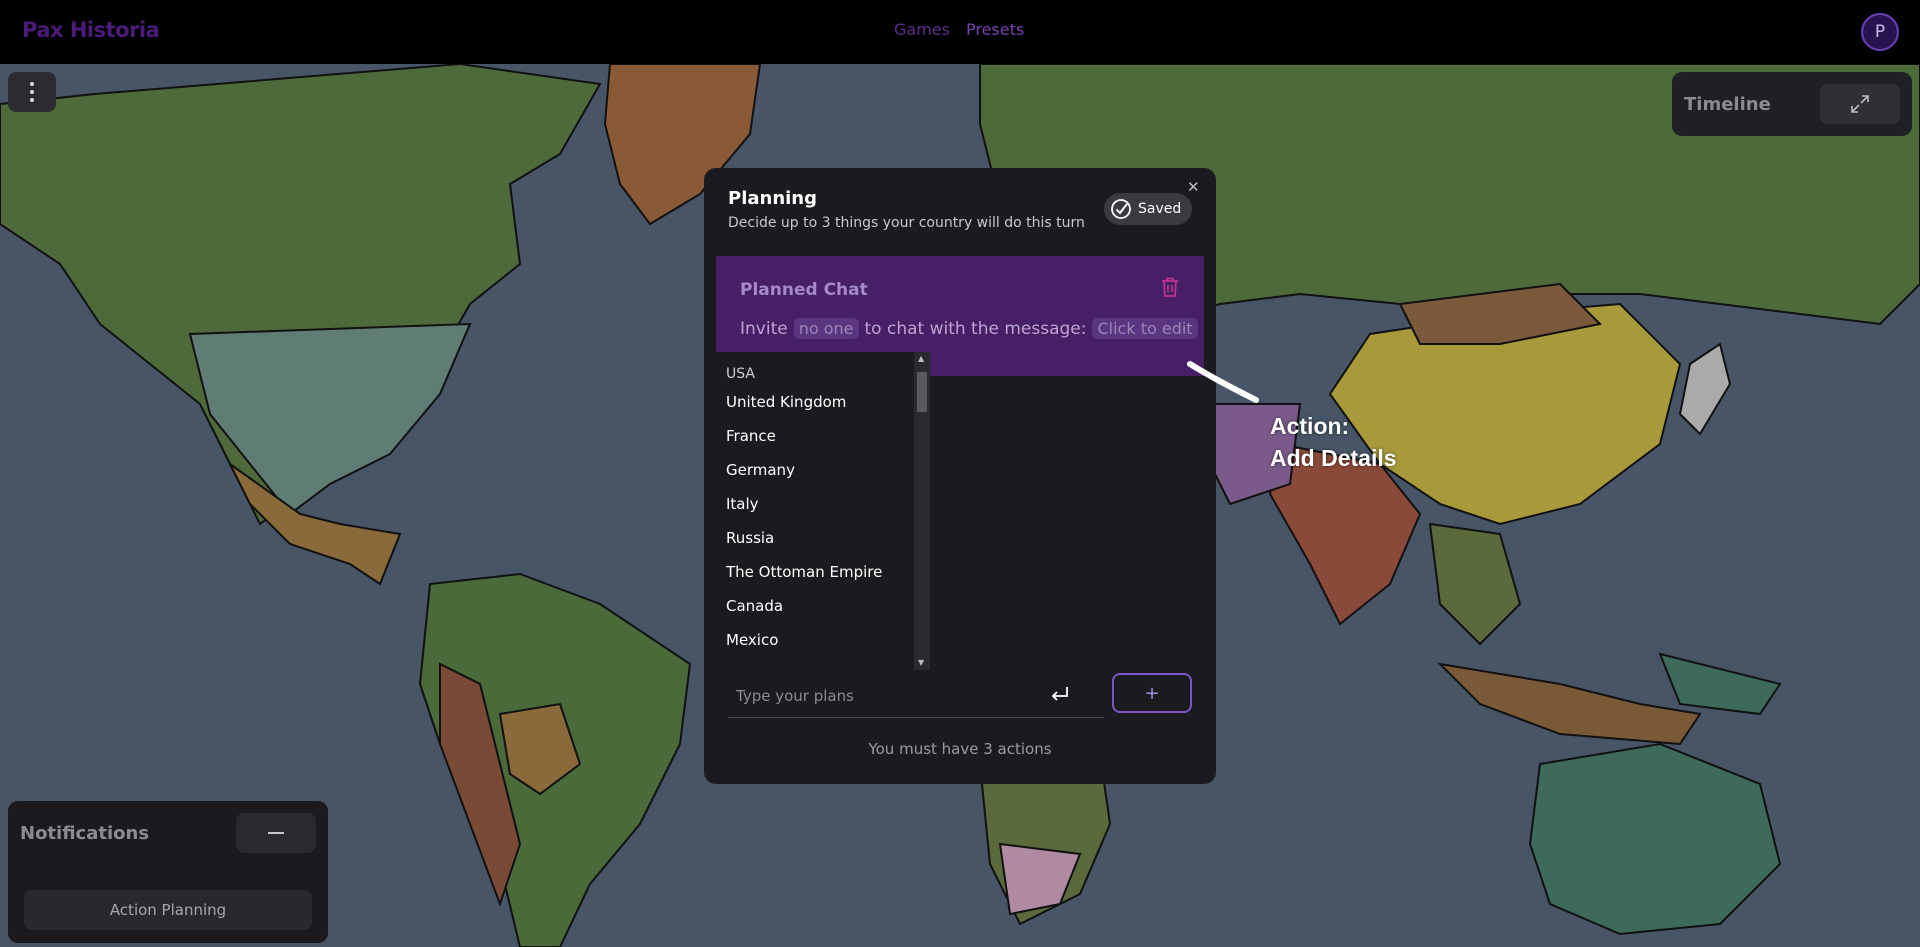 This screenshot has width=1920, height=947. I want to click on close-icon: ✕, so click(1193, 187).